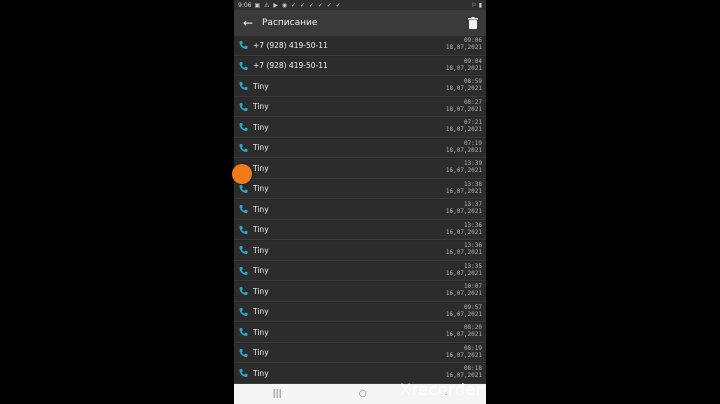 The height and width of the screenshot is (404, 720). What do you see at coordinates (472, 348) in the screenshot?
I see `call-time: 08:19` at bounding box center [472, 348].